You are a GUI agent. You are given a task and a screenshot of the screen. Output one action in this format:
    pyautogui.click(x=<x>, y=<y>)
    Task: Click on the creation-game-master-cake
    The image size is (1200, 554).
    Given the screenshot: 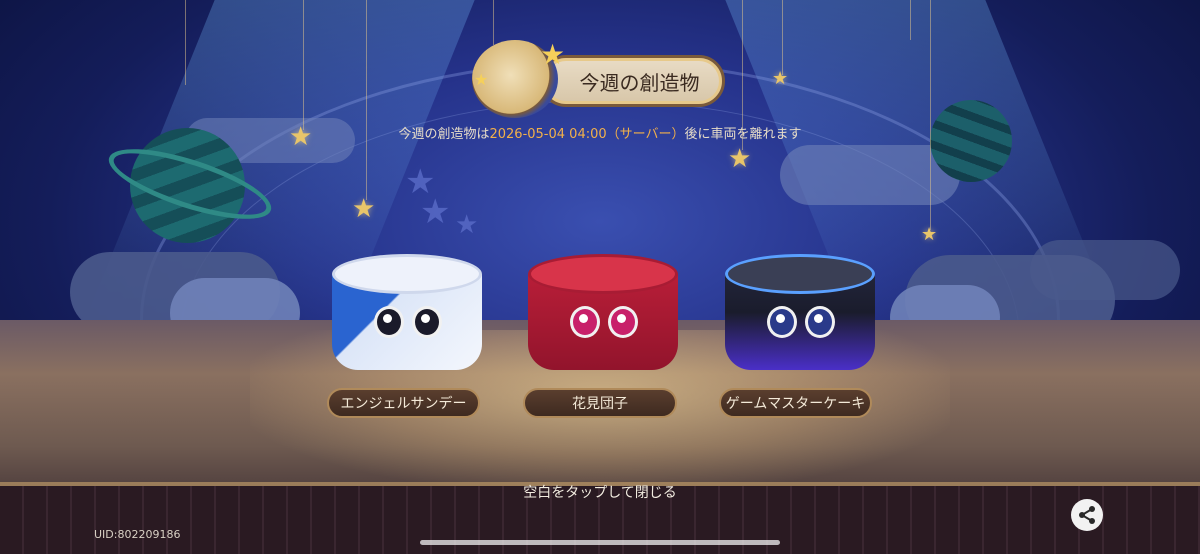 What is the action you would take?
    pyautogui.click(x=800, y=313)
    